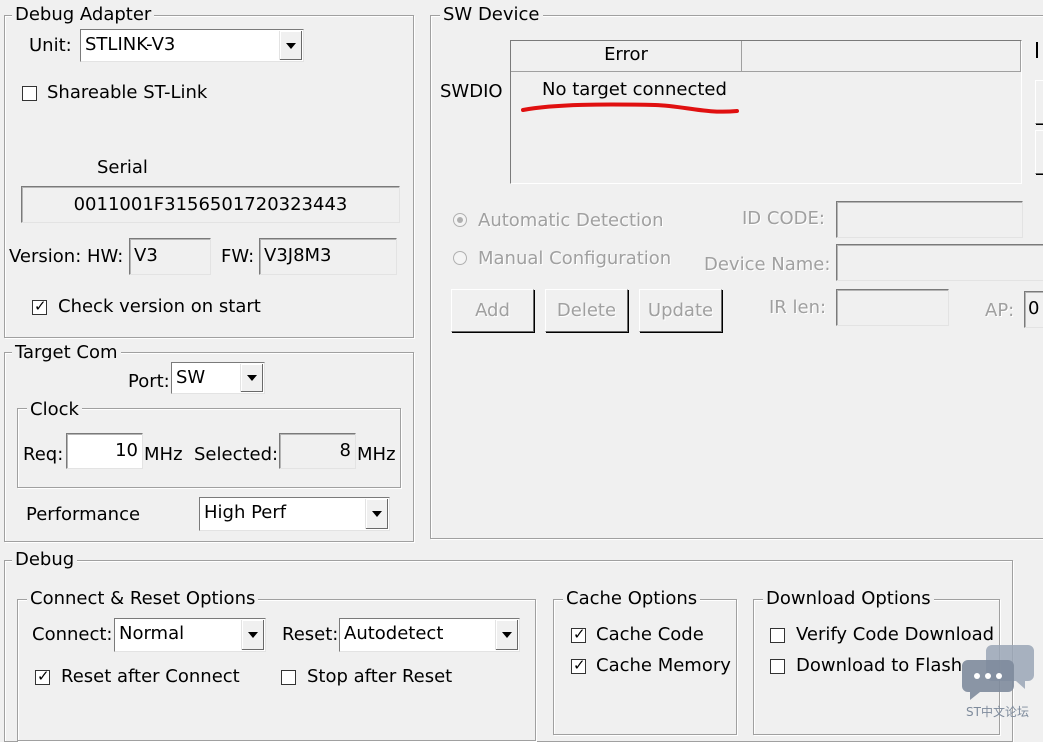 This screenshot has width=1043, height=742. Describe the element at coordinates (149, 381) in the screenshot. I see `port-label: Port:` at that location.